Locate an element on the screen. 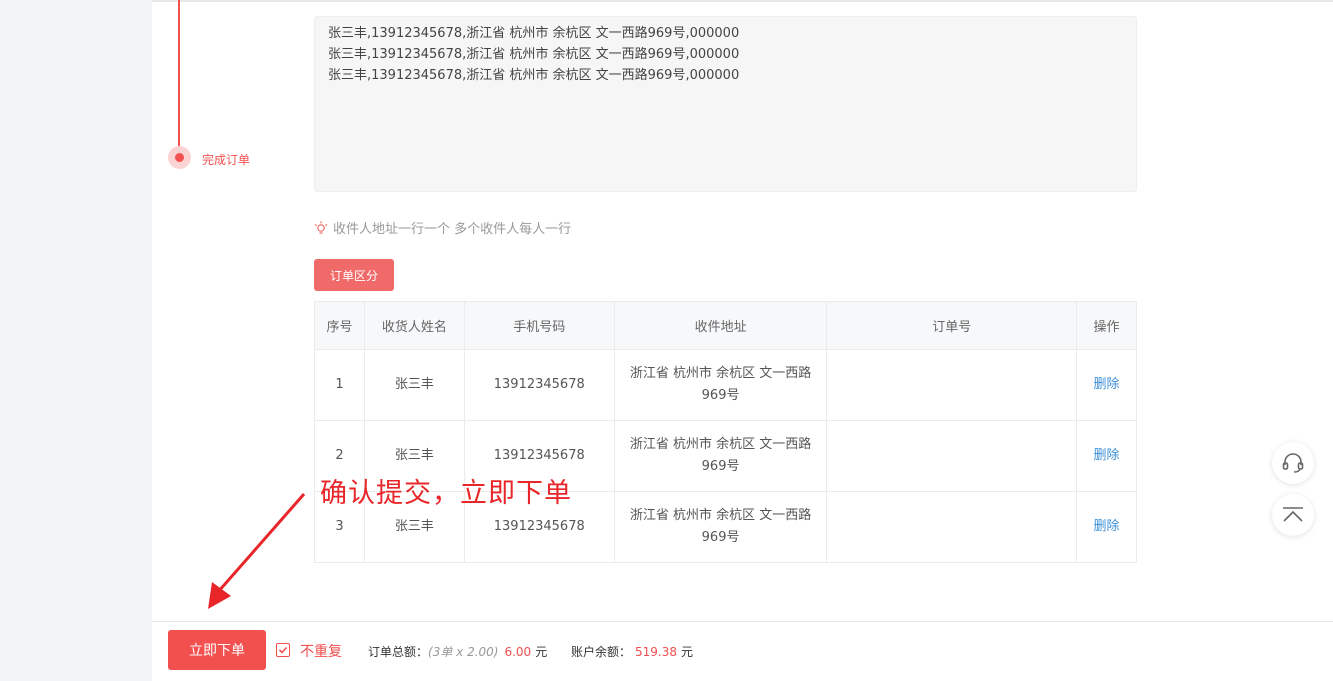  cell-name: 张三丰 is located at coordinates (414, 385).